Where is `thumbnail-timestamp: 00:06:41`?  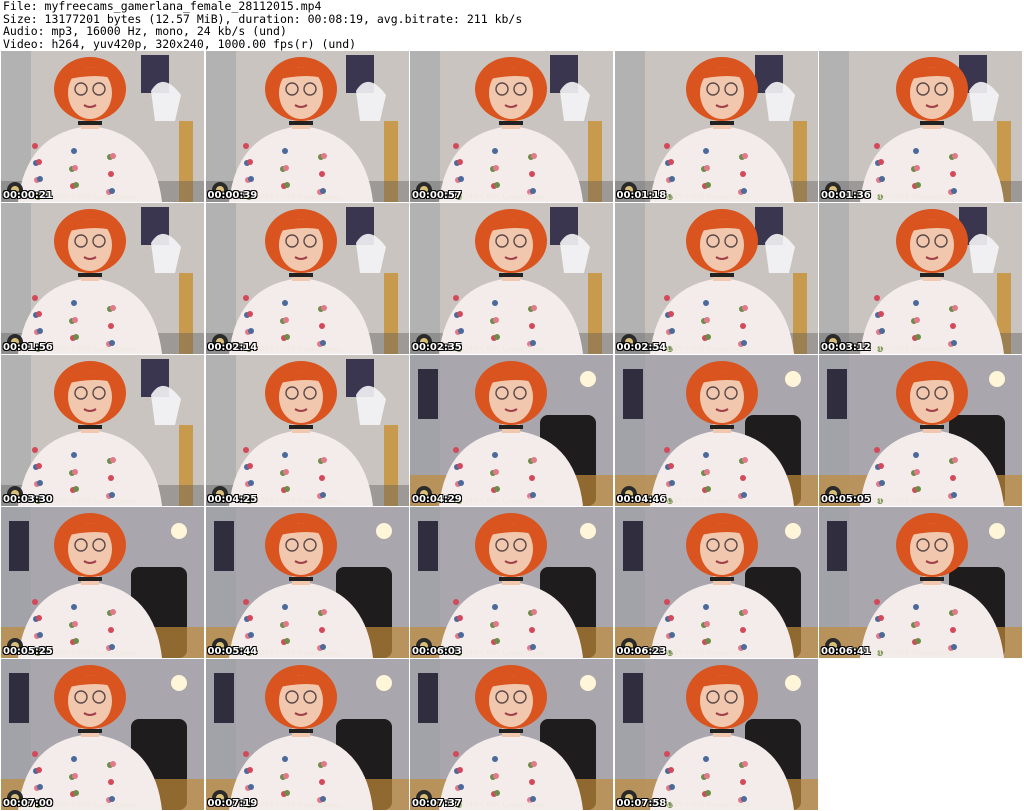
thumbnail-timestamp: 00:06:41 is located at coordinates (846, 651).